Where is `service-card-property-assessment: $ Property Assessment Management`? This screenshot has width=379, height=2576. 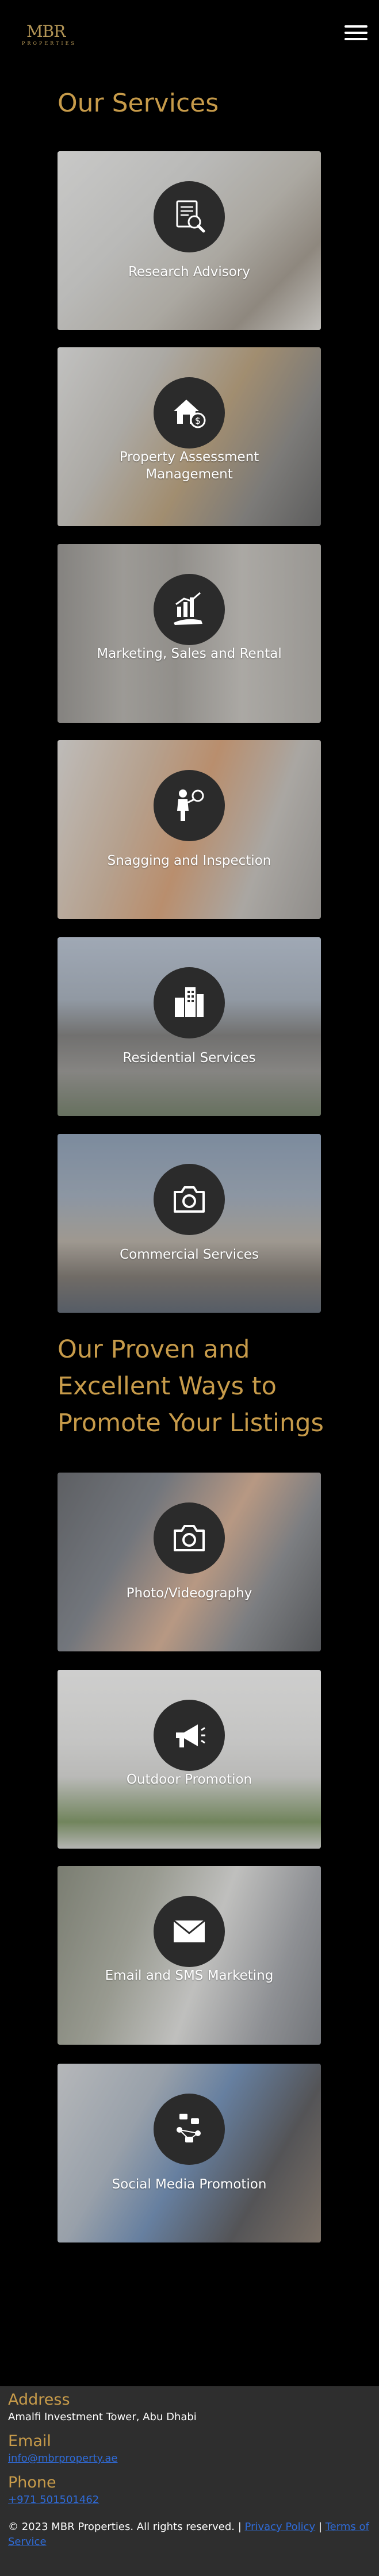
service-card-property-assessment: $ Property Assessment Management is located at coordinates (189, 436).